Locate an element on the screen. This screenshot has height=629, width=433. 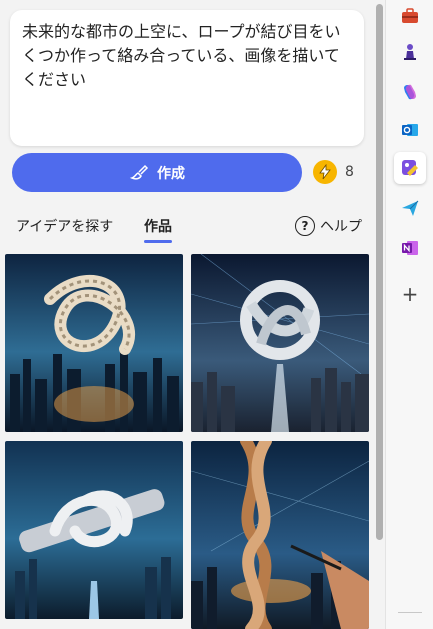
tools-icon is located at coordinates (410, 16).